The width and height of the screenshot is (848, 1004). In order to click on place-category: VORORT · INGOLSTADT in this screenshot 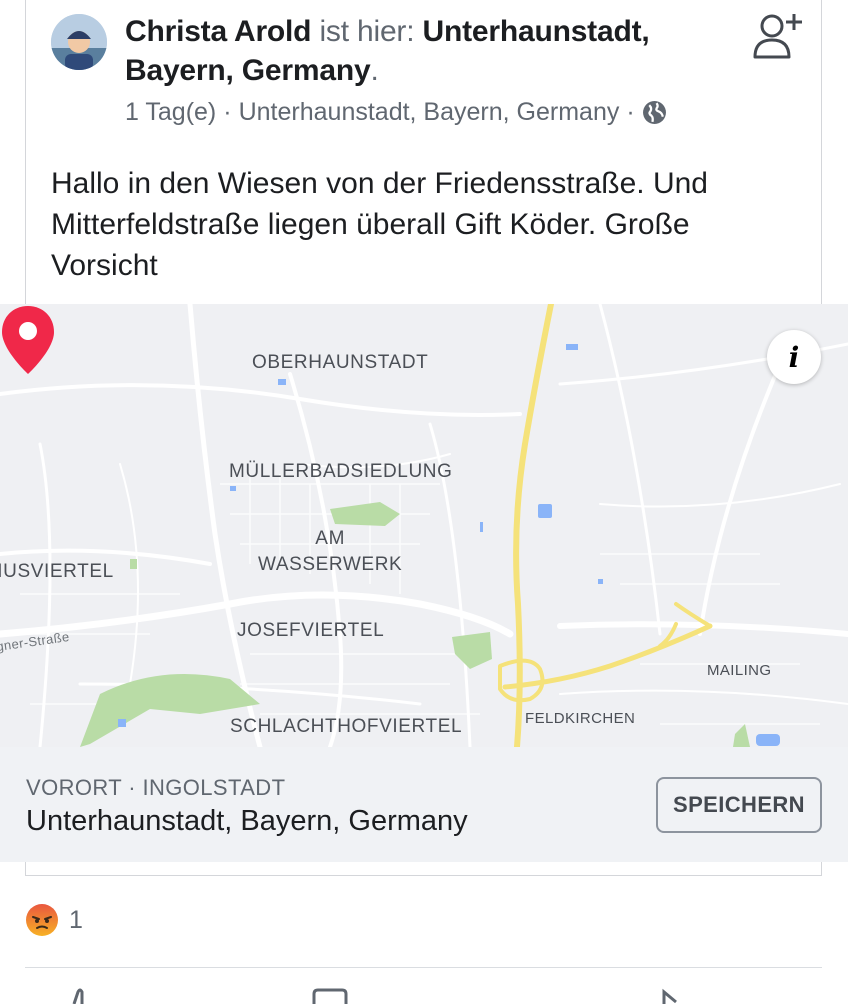, I will do `click(156, 787)`.